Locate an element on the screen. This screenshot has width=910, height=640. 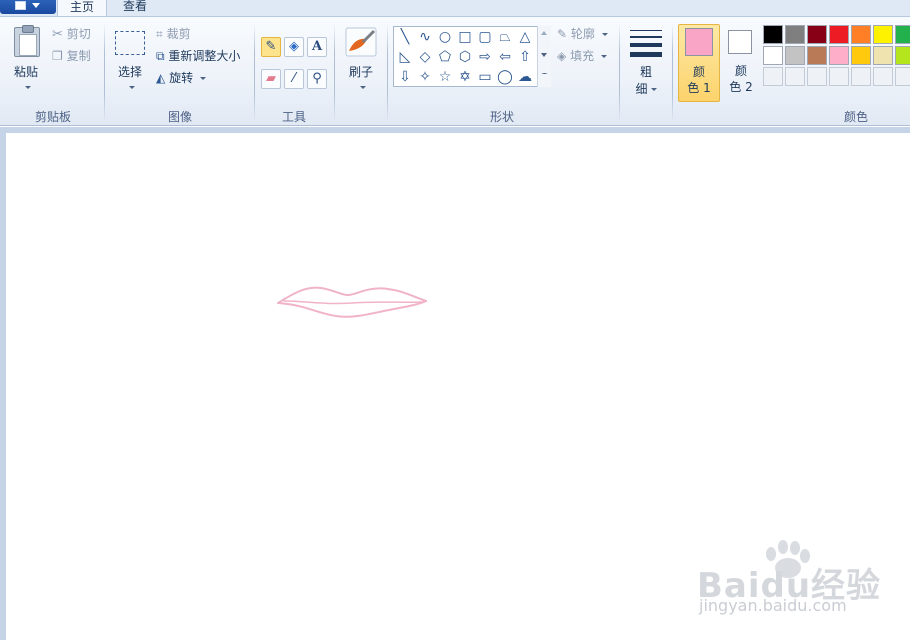
gallery-expand-icon is located at coordinates (544, 77).